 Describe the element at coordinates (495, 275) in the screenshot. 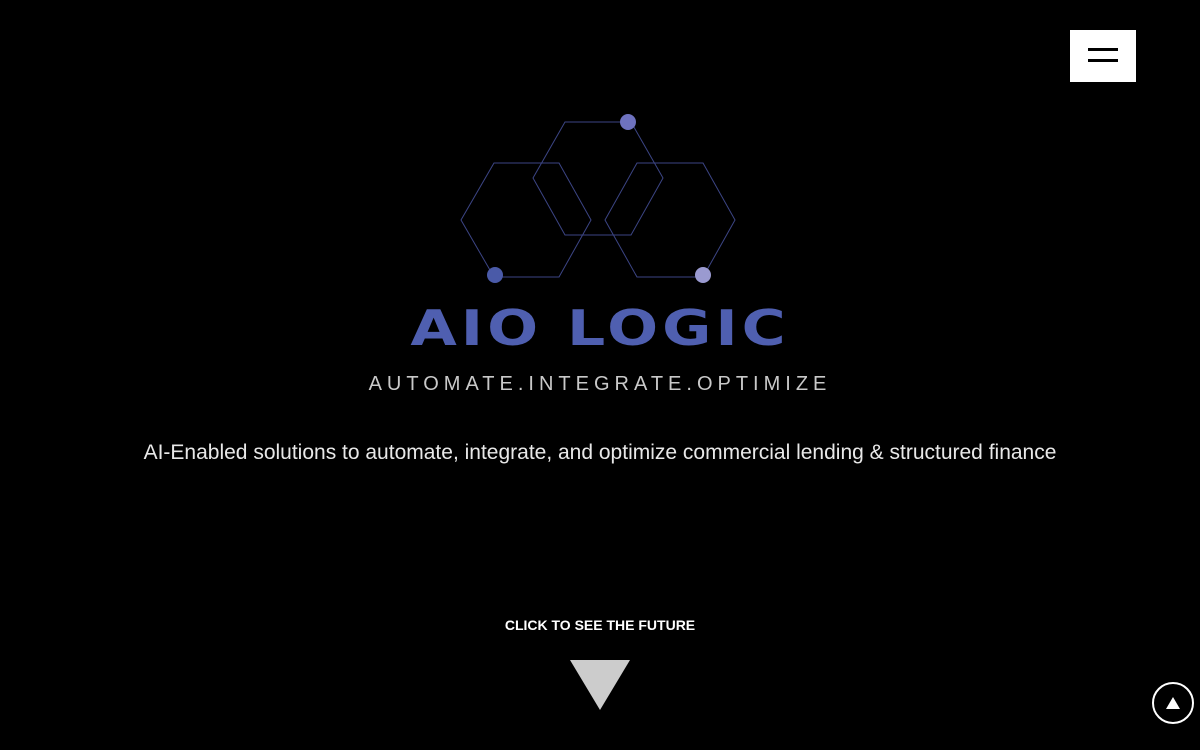

I see `logo-node-left` at that location.